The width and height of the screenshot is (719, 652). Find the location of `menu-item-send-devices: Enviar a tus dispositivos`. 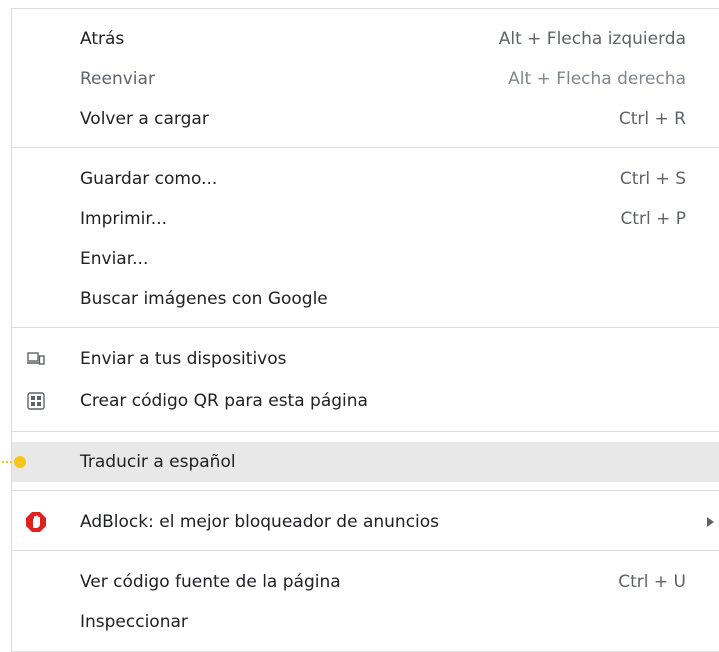

menu-item-send-devices: Enviar a tus dispositivos is located at coordinates (365, 359).